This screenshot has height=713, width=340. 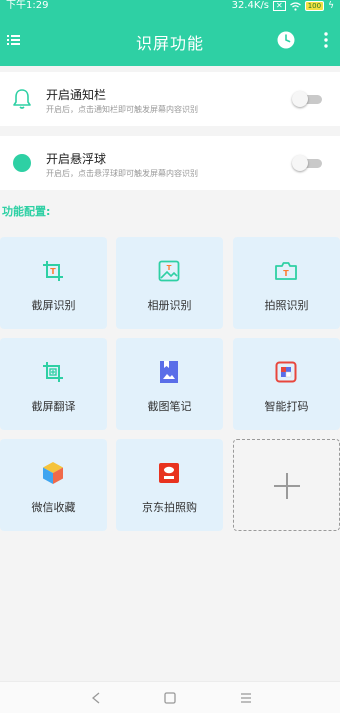 I want to click on function-tile-jd-photo-shop: 京东拍照购, so click(x=169, y=485).